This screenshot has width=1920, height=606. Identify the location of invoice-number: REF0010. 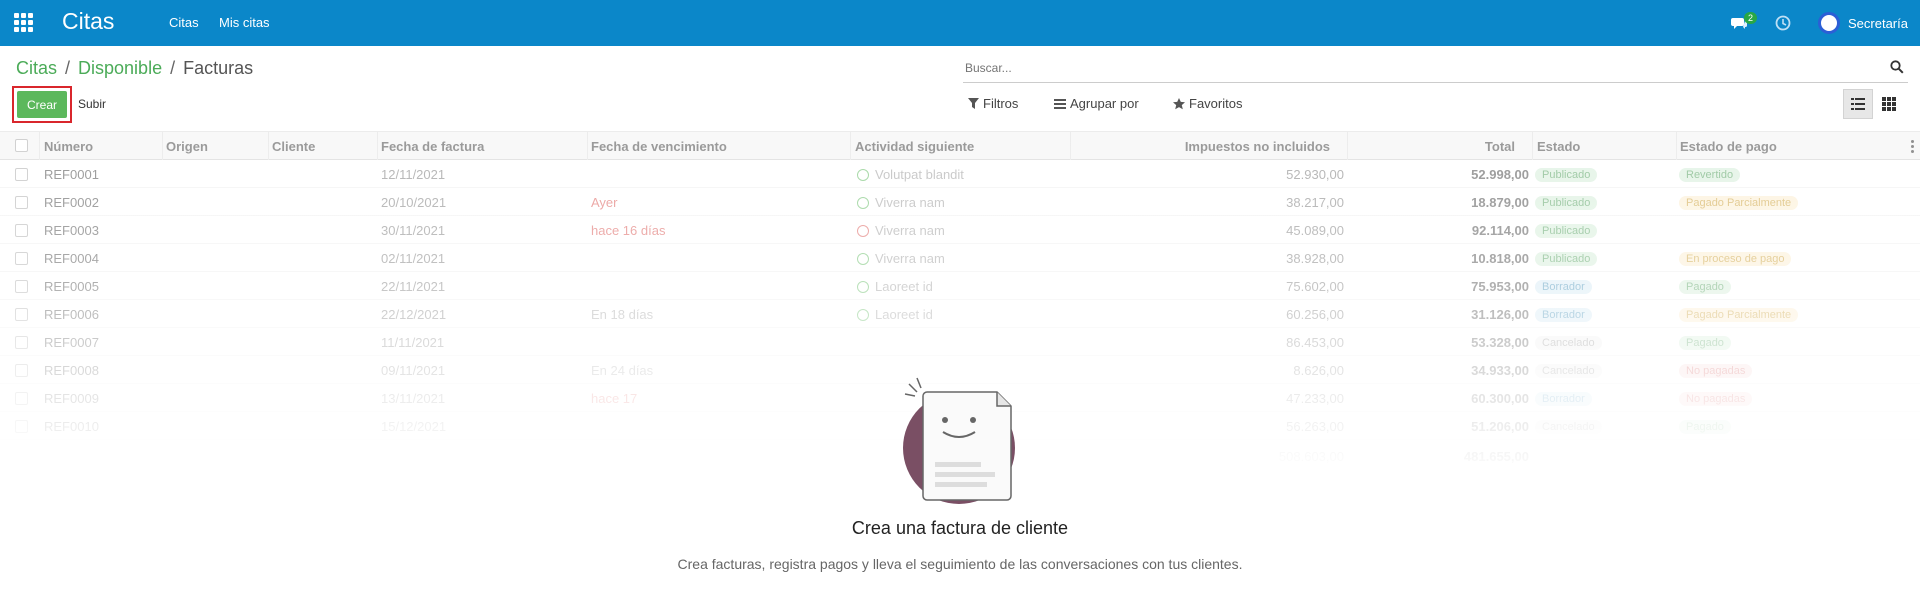
(71, 426).